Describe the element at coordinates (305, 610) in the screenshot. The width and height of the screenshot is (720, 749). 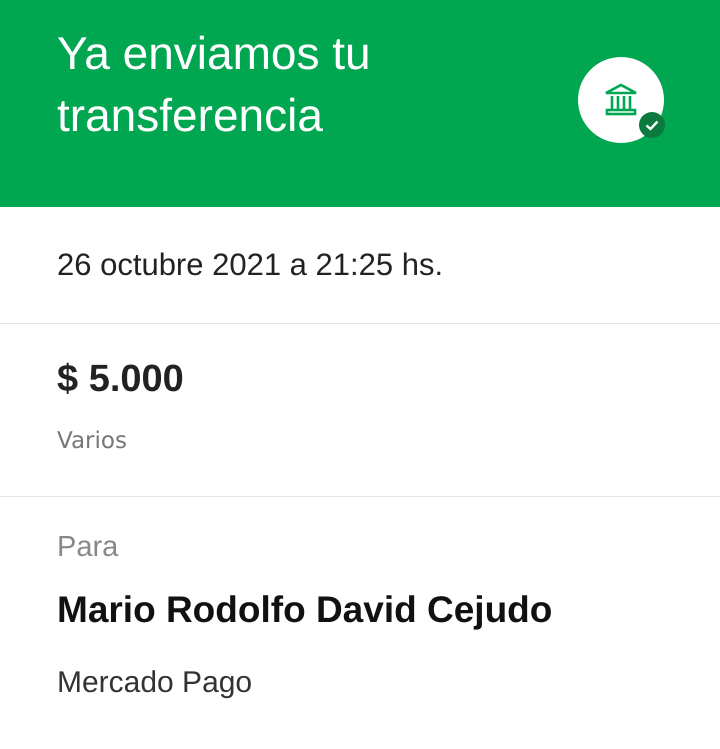
I see `recipient-name: Mario Rodolfo David Cejudo` at that location.